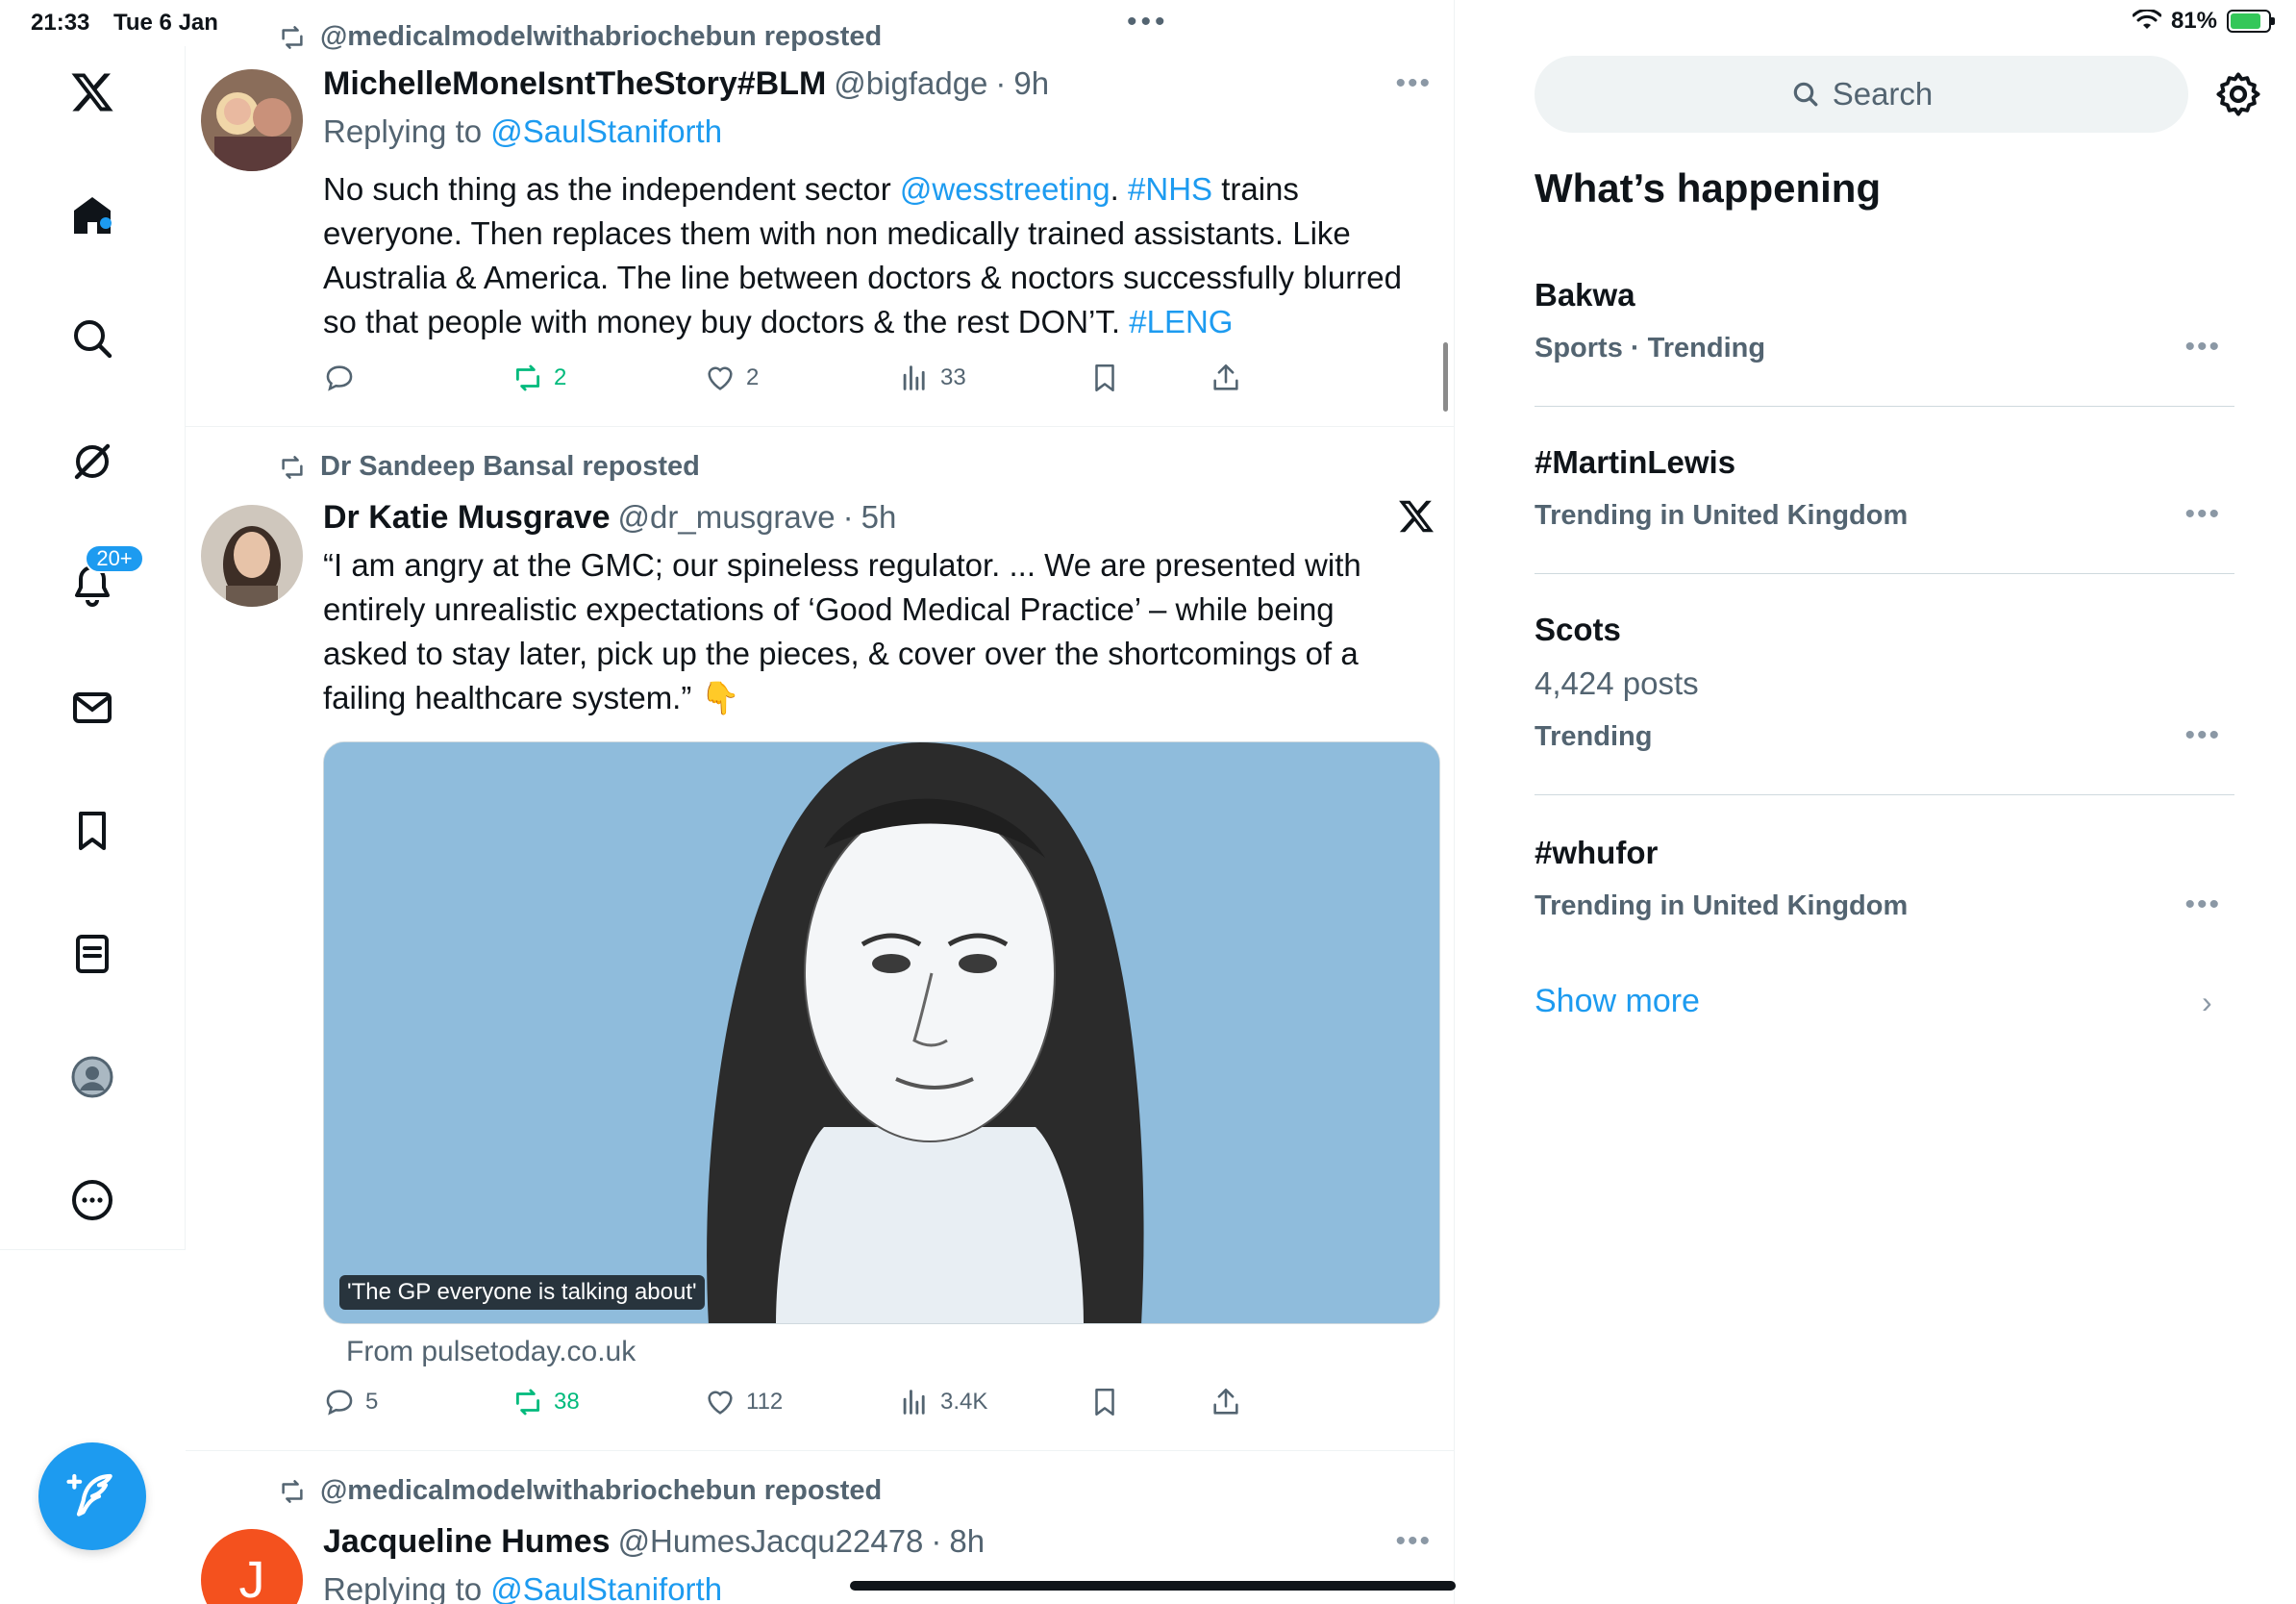 The height and width of the screenshot is (1604, 2296). I want to click on repost-button: 2, so click(539, 378).